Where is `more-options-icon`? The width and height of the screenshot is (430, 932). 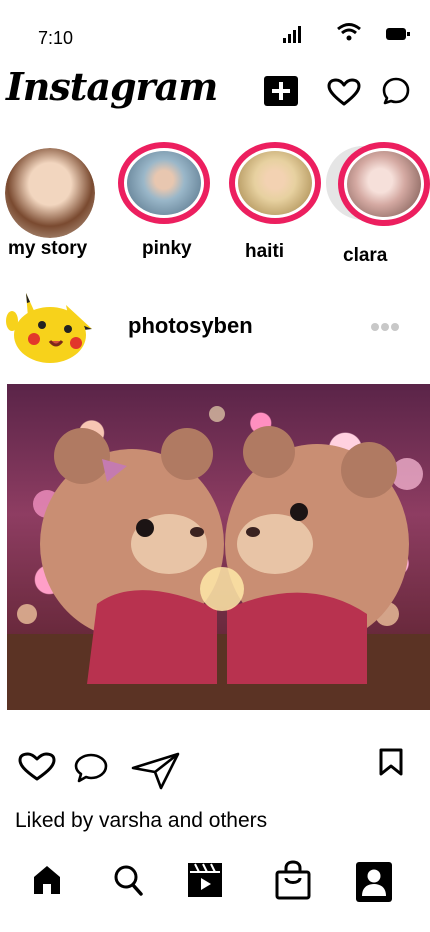
more-options-icon is located at coordinates (385, 327).